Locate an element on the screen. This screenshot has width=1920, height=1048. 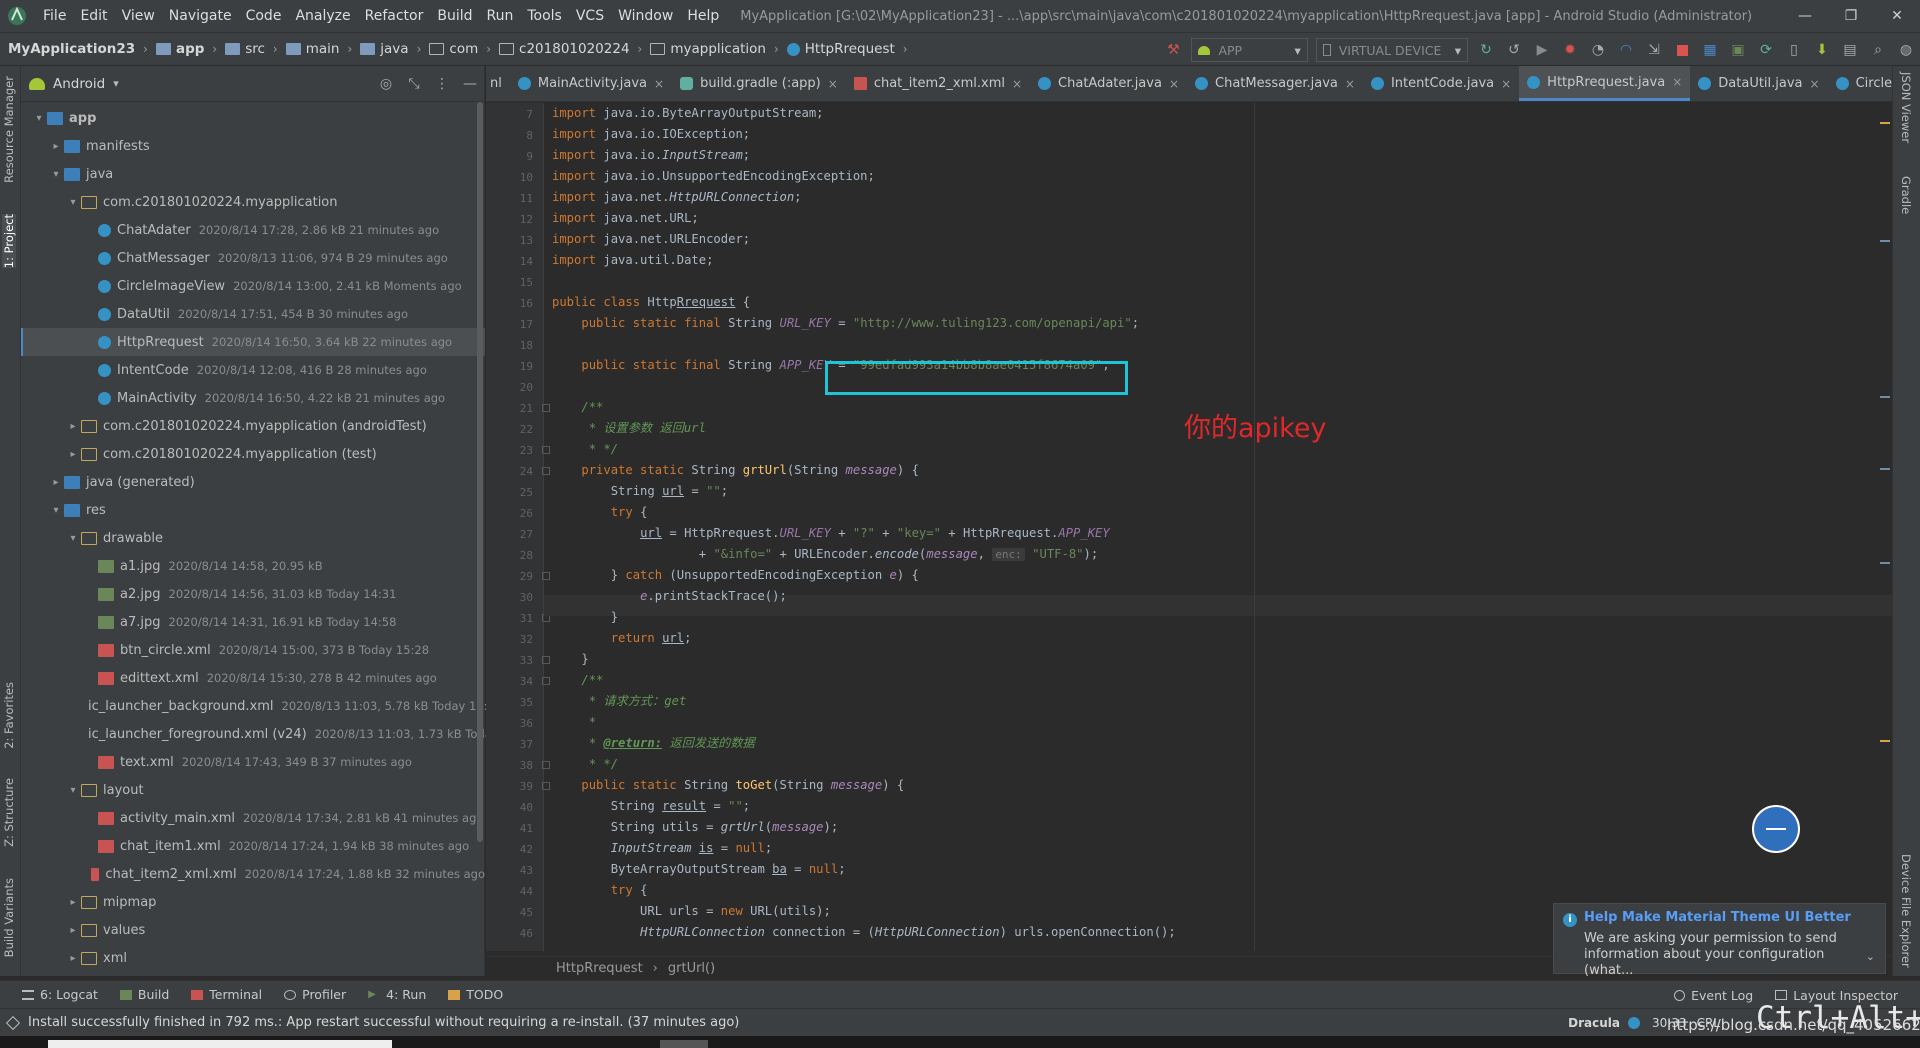
editor-tab: nl is located at coordinates (498, 83).